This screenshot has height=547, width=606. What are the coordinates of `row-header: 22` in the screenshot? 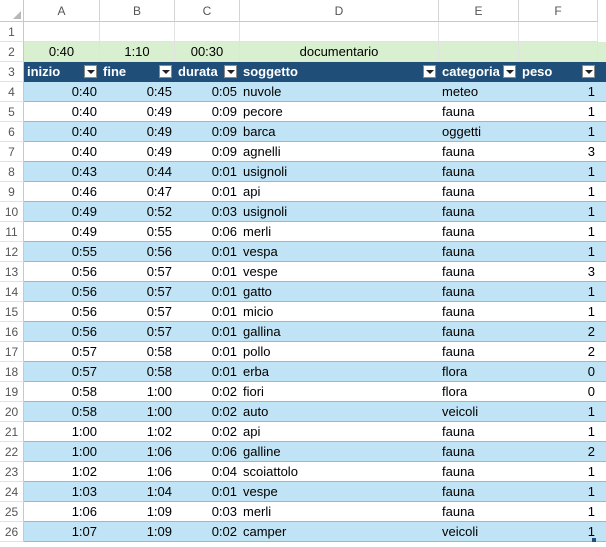 It's located at (12, 452).